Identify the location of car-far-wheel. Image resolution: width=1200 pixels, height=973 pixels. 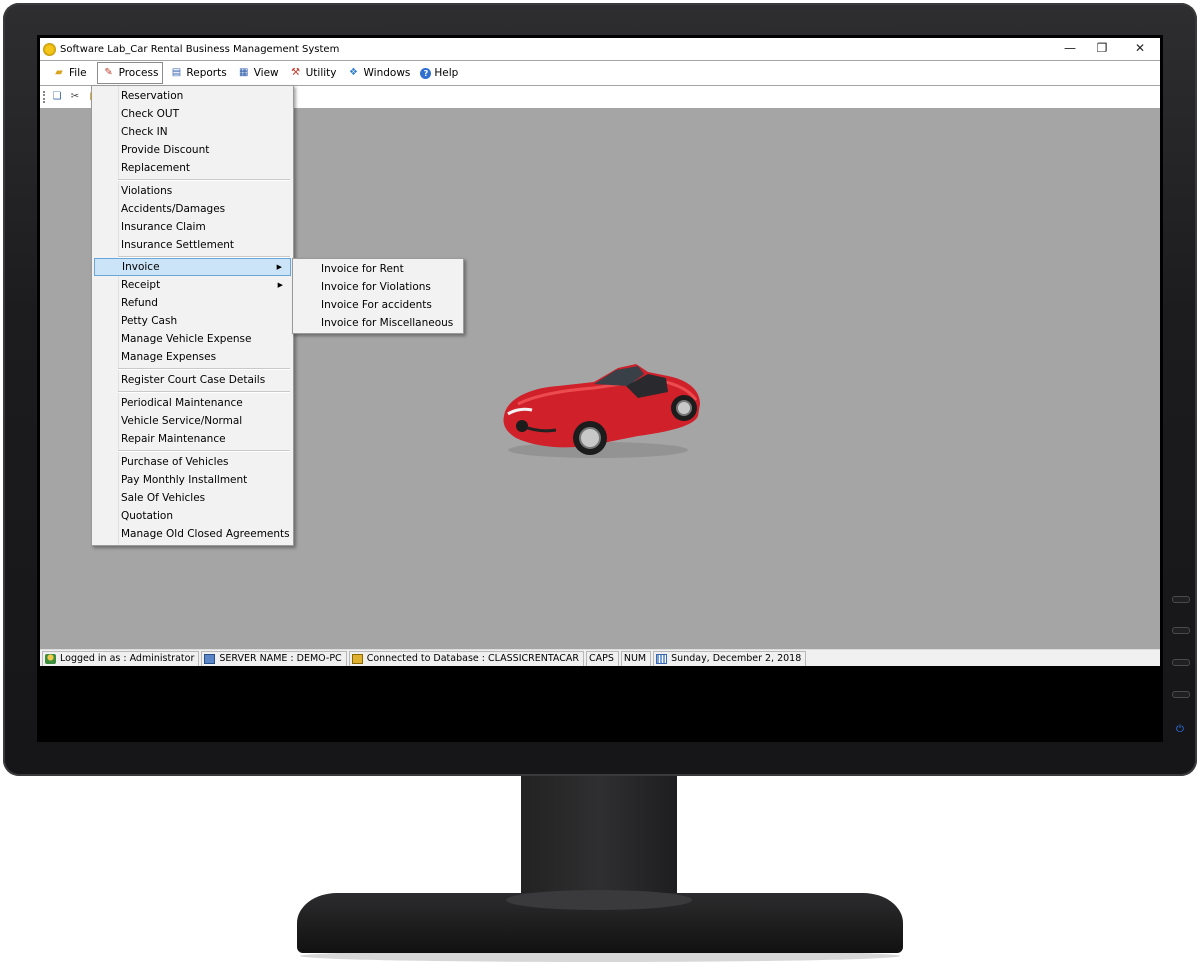
(522, 426).